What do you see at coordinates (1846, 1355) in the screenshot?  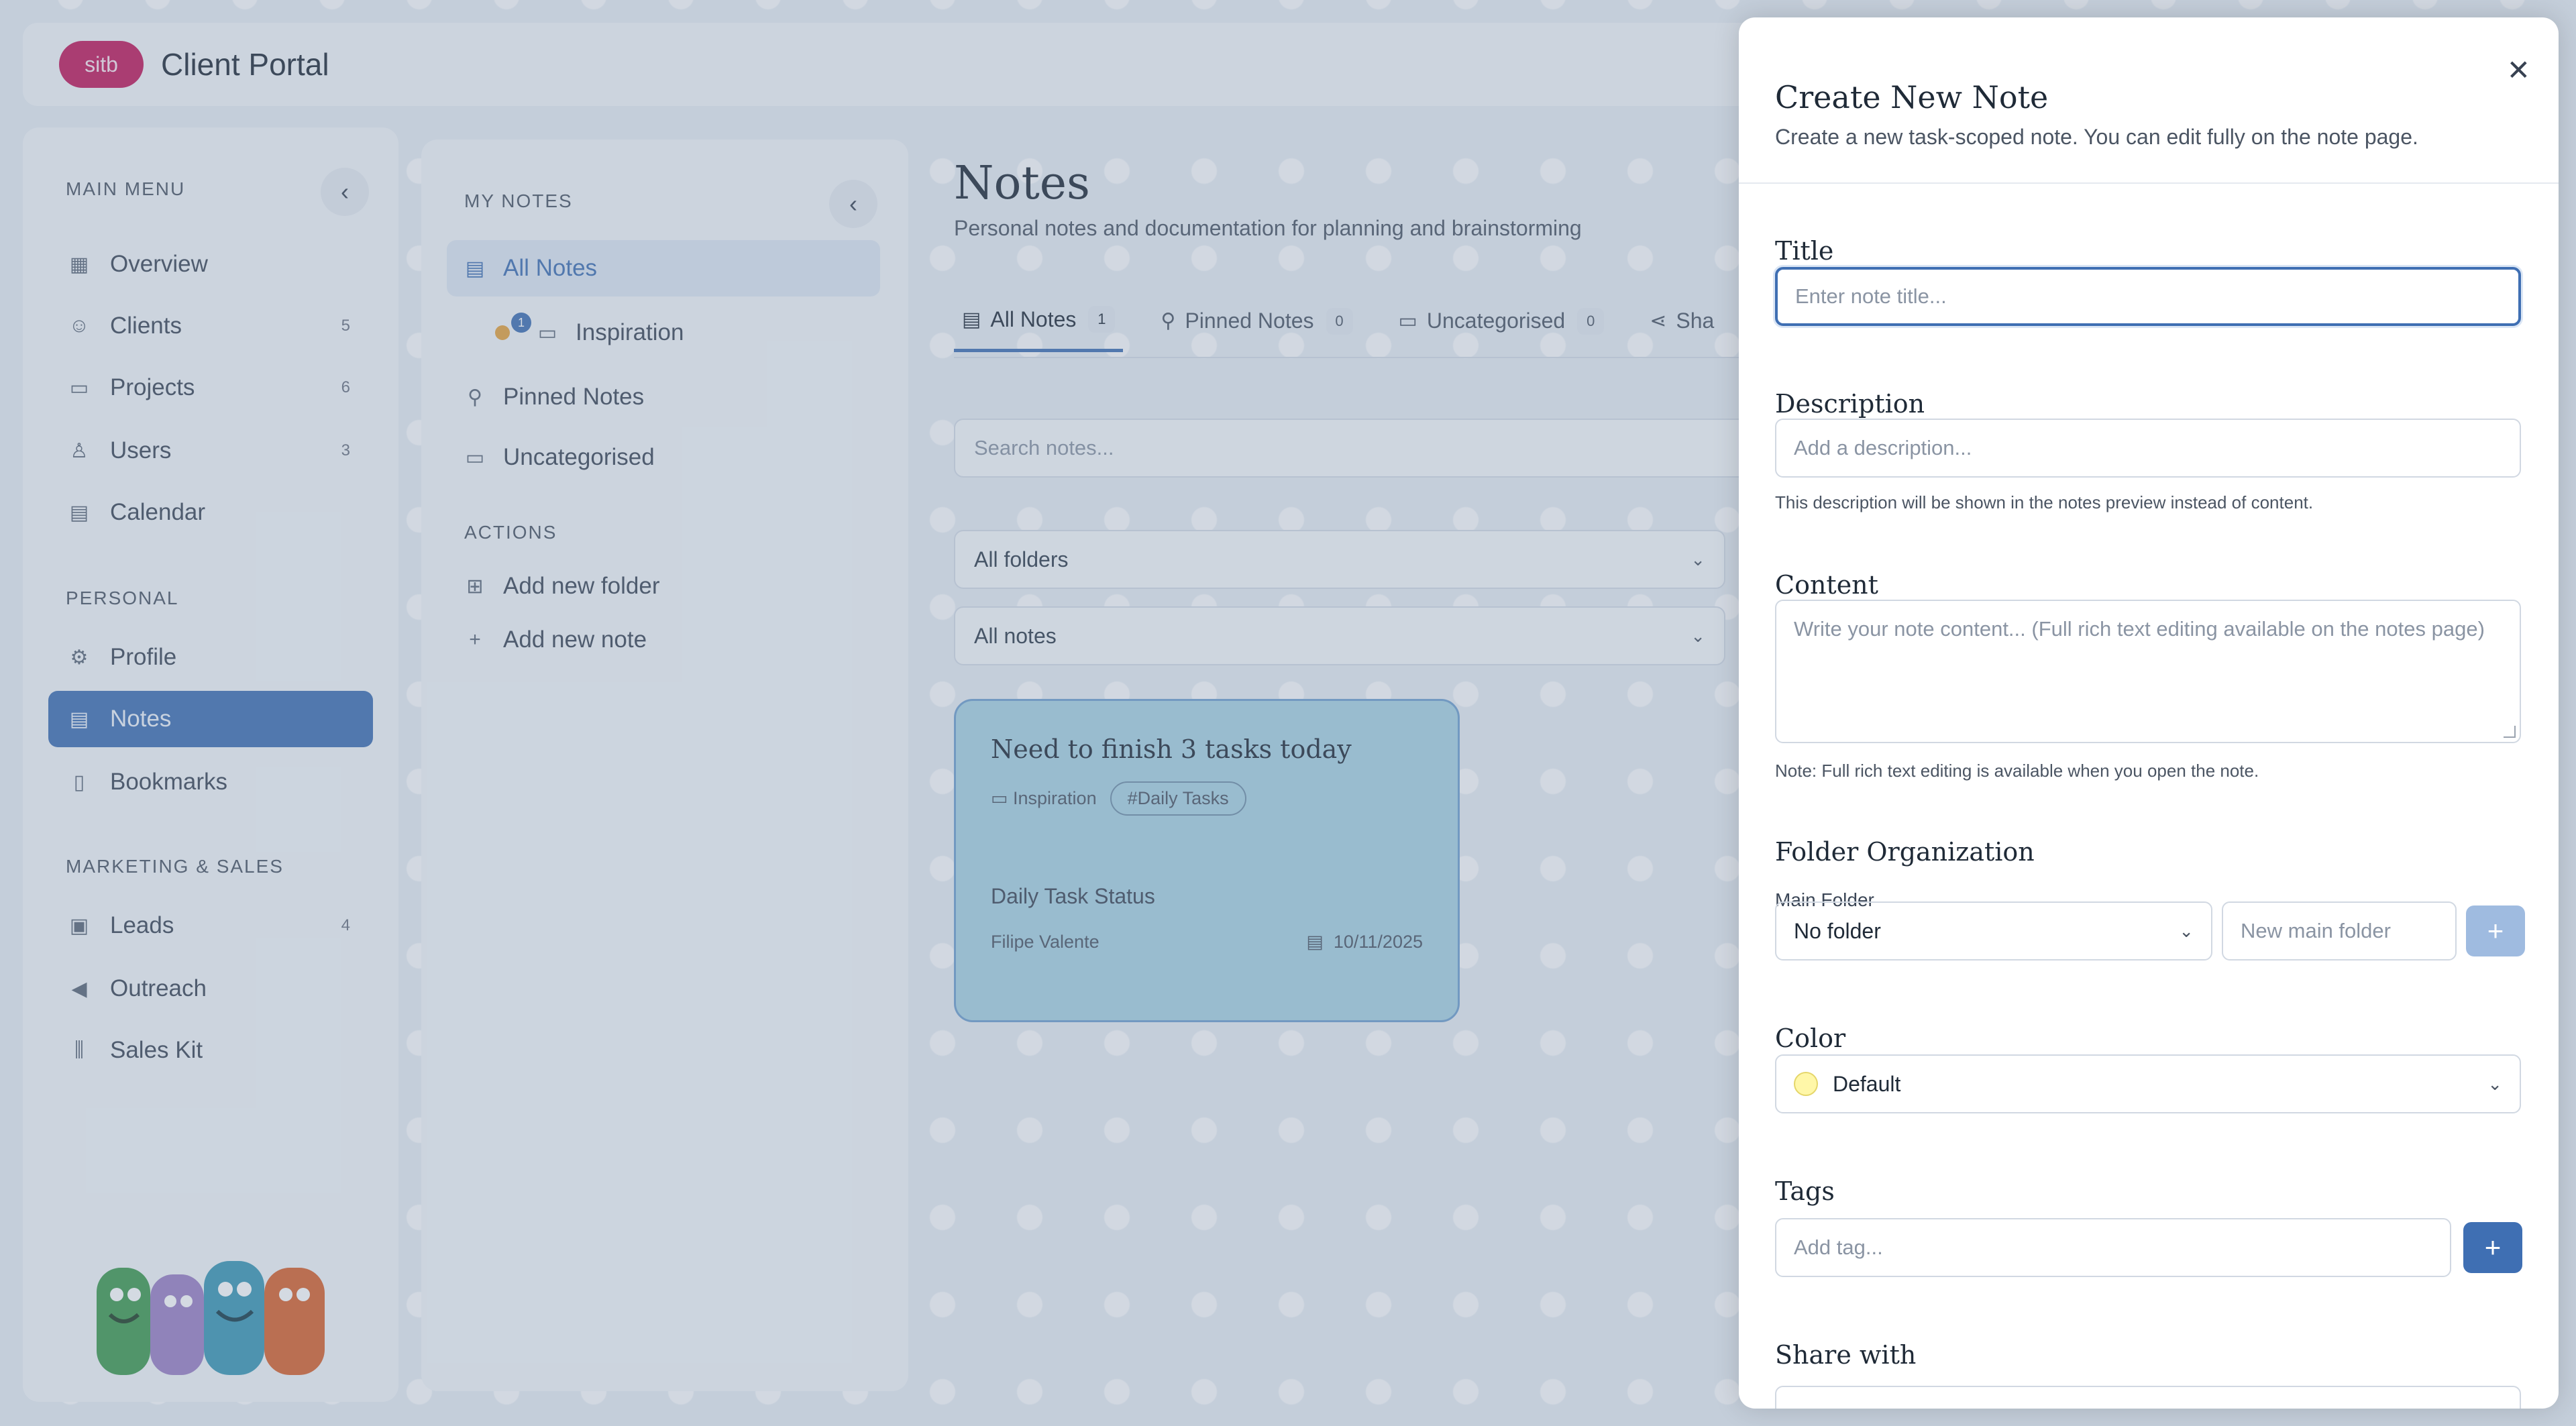 I see `share-with-label: Share with` at bounding box center [1846, 1355].